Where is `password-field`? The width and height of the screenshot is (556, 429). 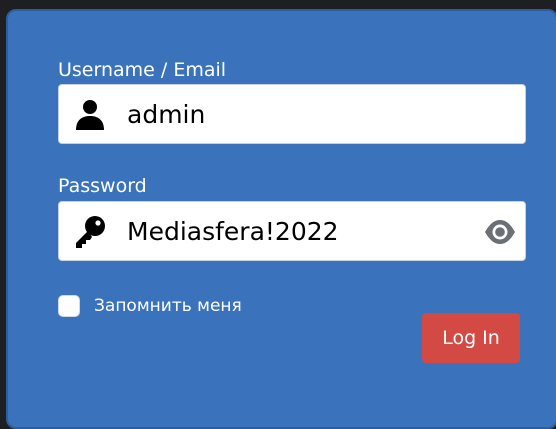 password-field is located at coordinates (292, 231).